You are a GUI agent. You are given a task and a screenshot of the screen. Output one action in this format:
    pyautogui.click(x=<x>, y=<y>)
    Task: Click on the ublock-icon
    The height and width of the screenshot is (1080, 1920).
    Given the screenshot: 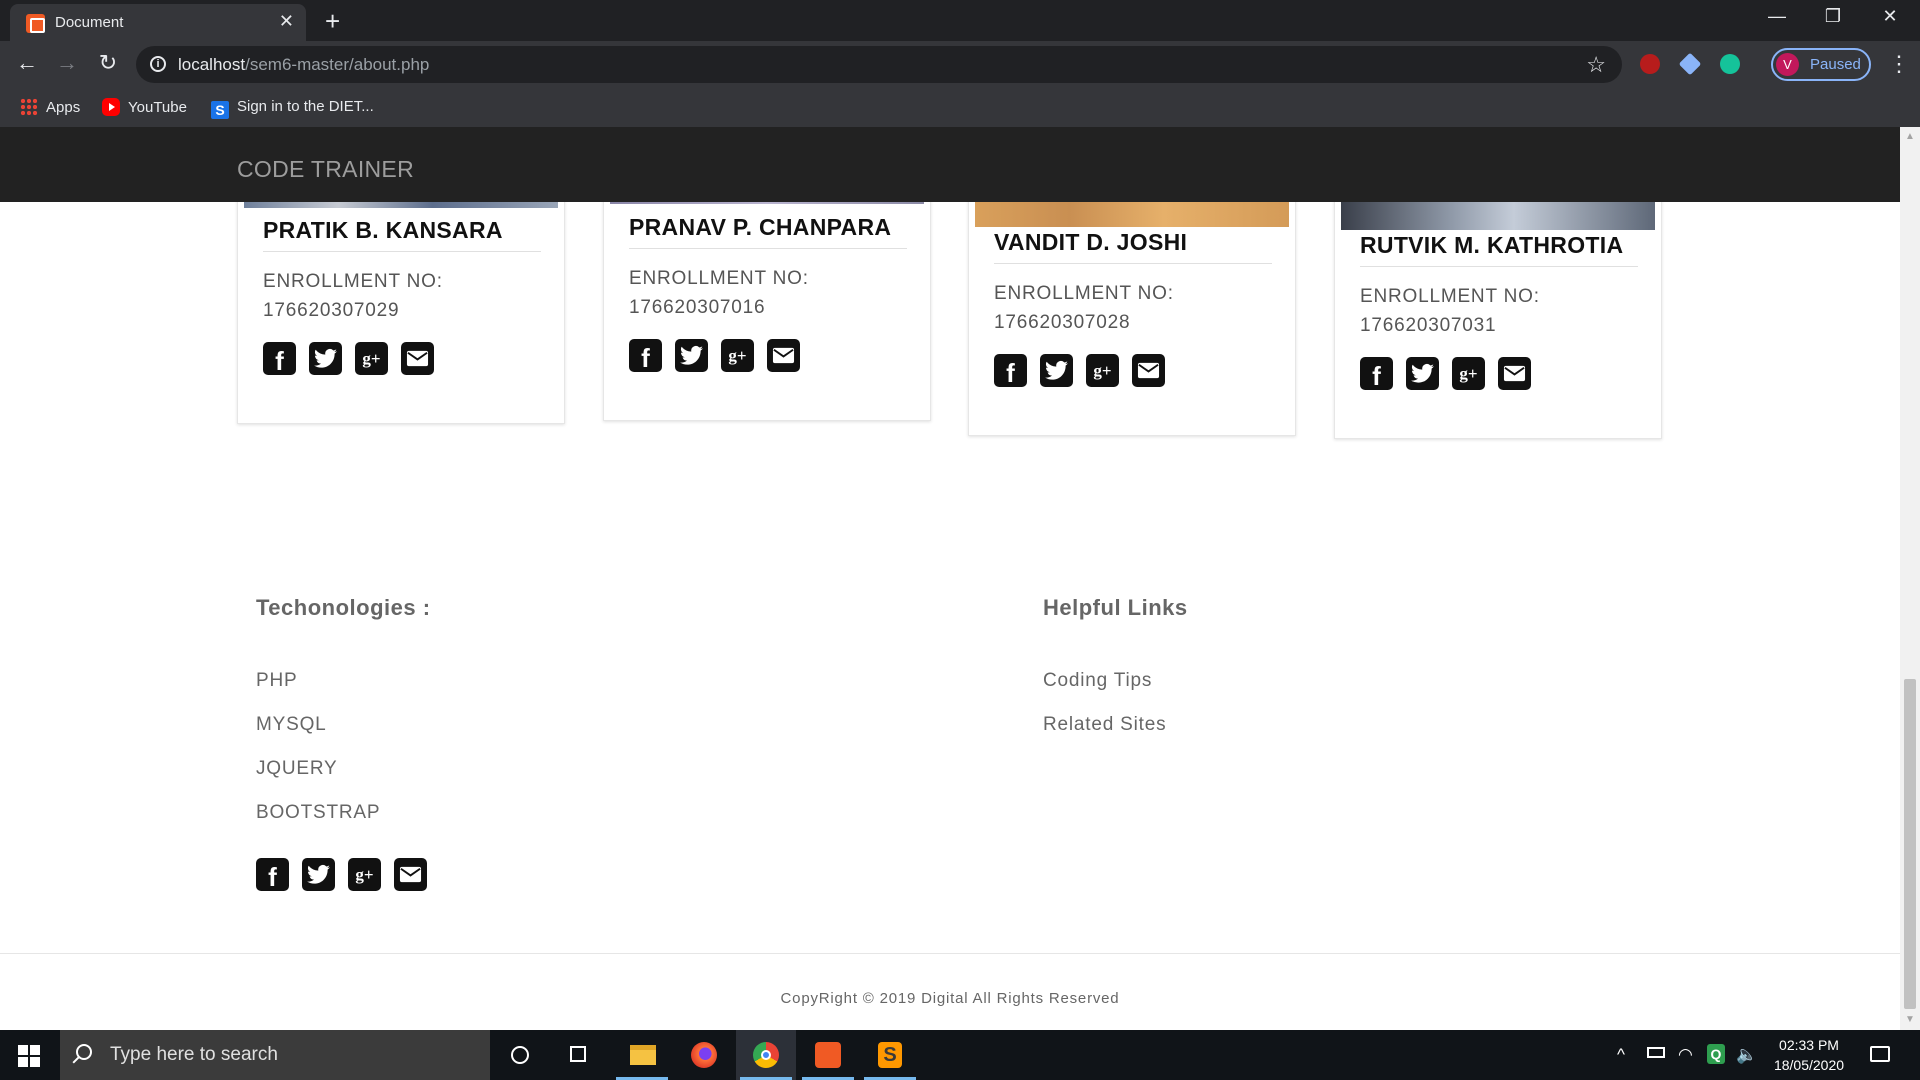 What is the action you would take?
    pyautogui.click(x=1650, y=64)
    